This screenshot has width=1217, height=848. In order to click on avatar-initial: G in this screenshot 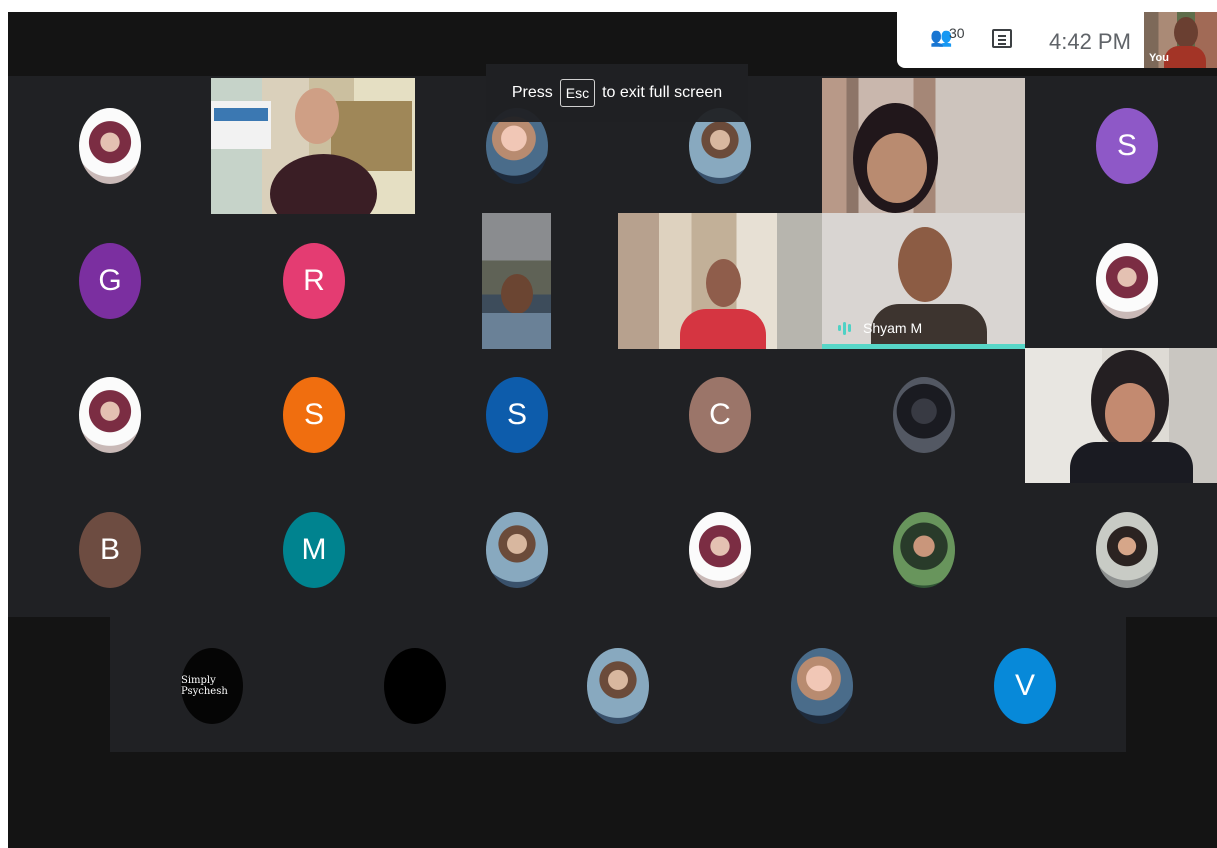, I will do `click(110, 280)`.